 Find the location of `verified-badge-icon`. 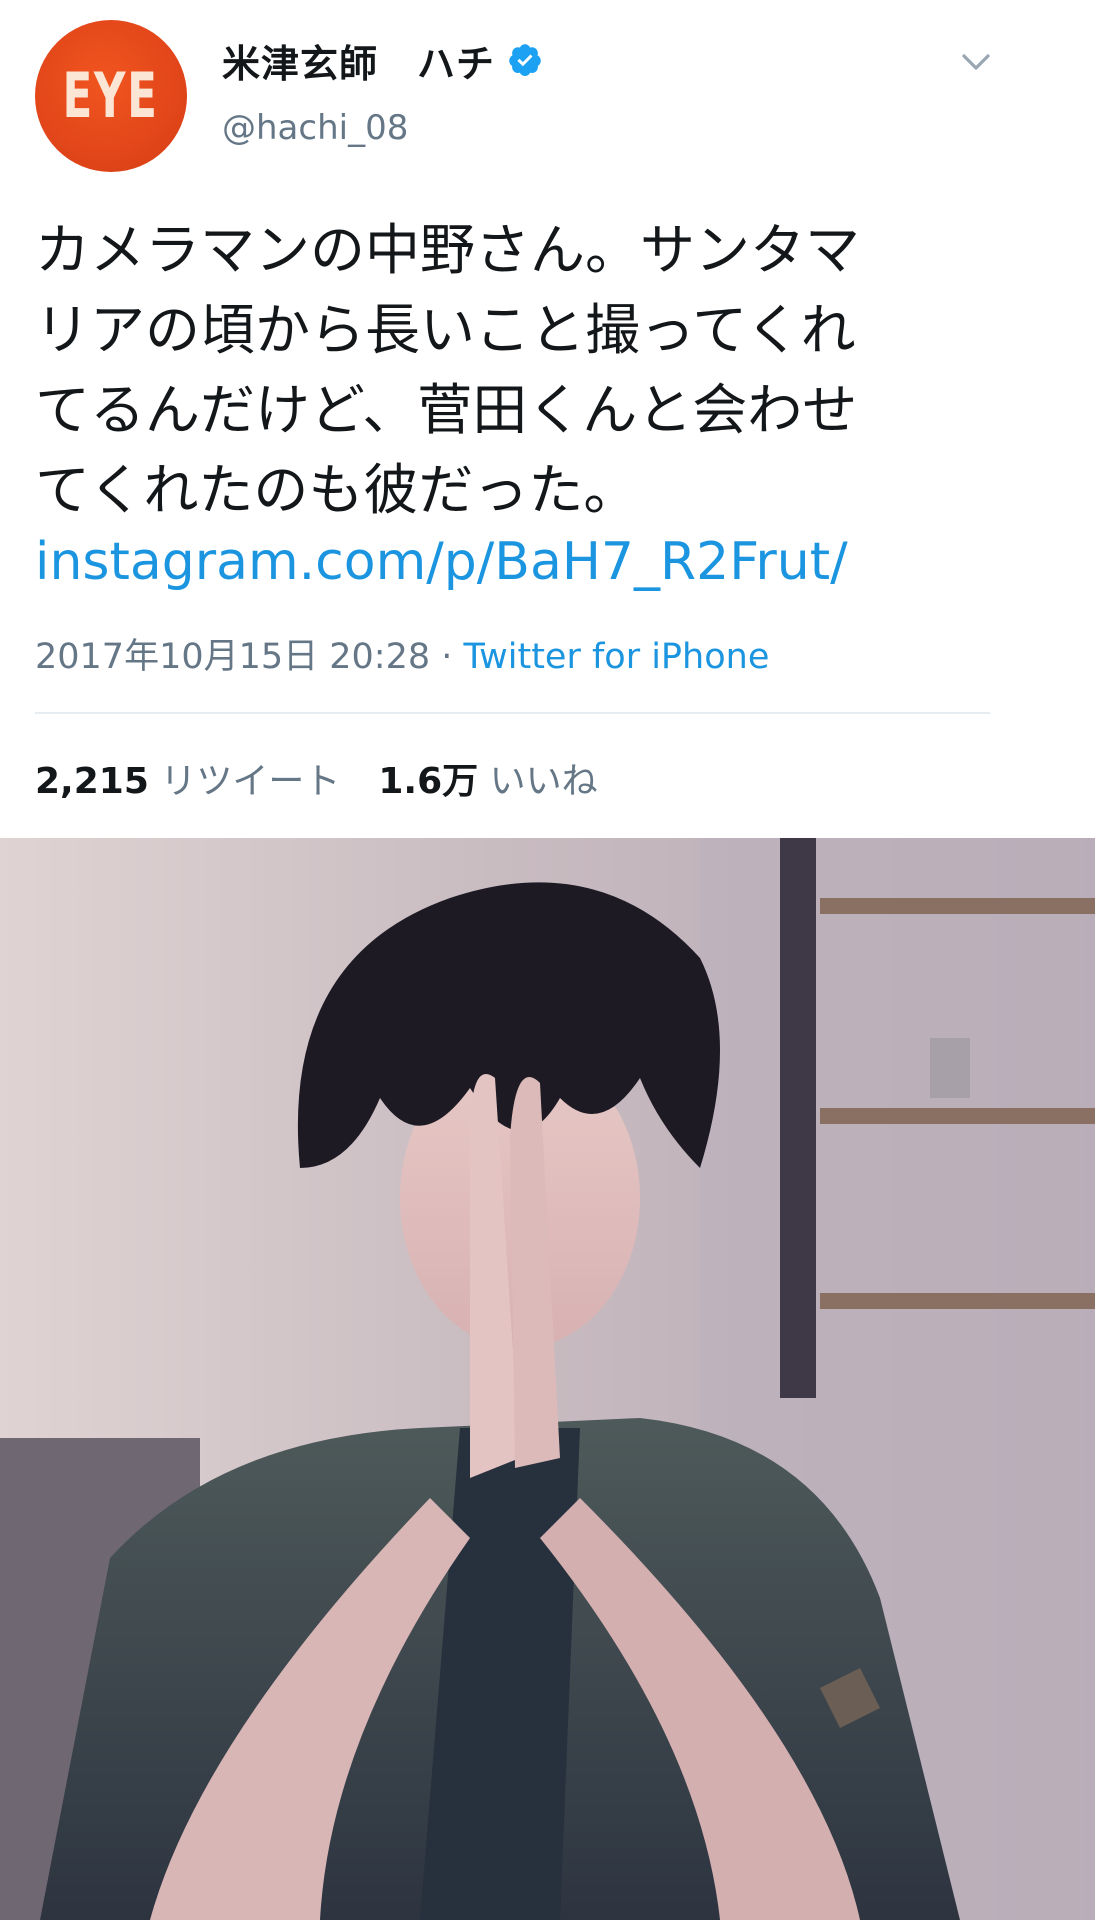

verified-badge-icon is located at coordinates (525, 60).